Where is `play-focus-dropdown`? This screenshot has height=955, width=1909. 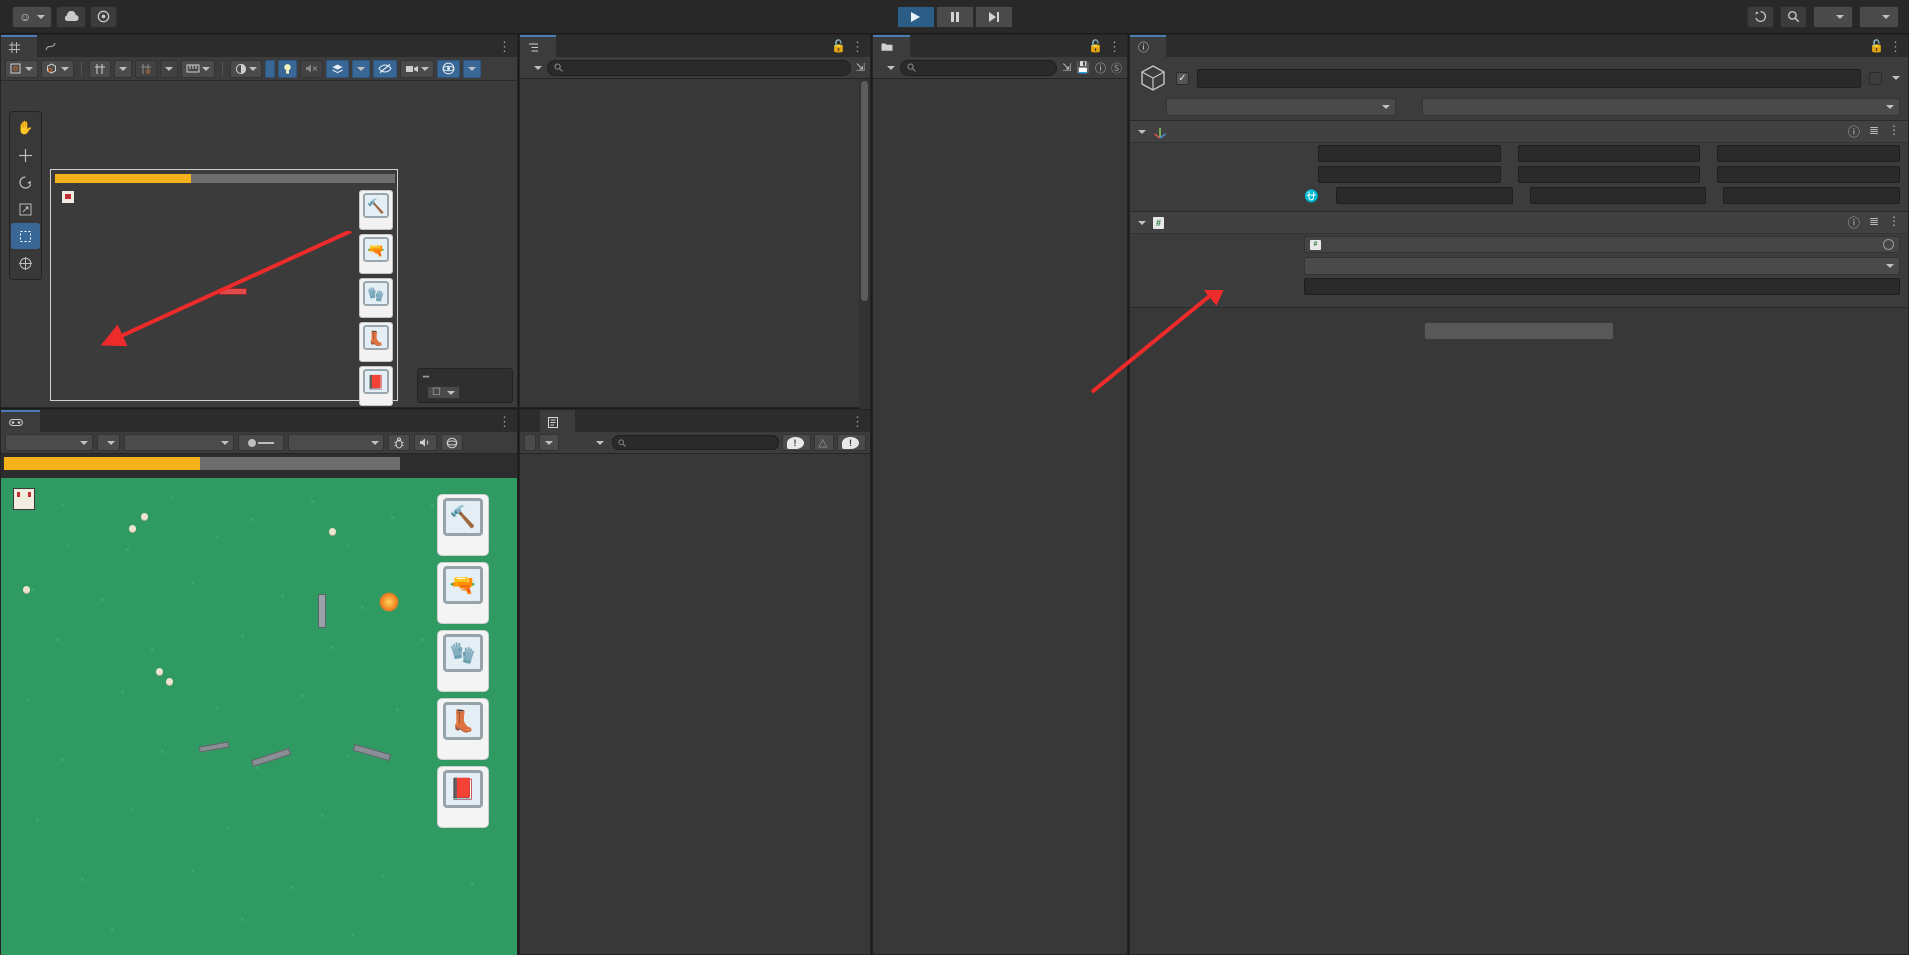 play-focus-dropdown is located at coordinates (336, 442).